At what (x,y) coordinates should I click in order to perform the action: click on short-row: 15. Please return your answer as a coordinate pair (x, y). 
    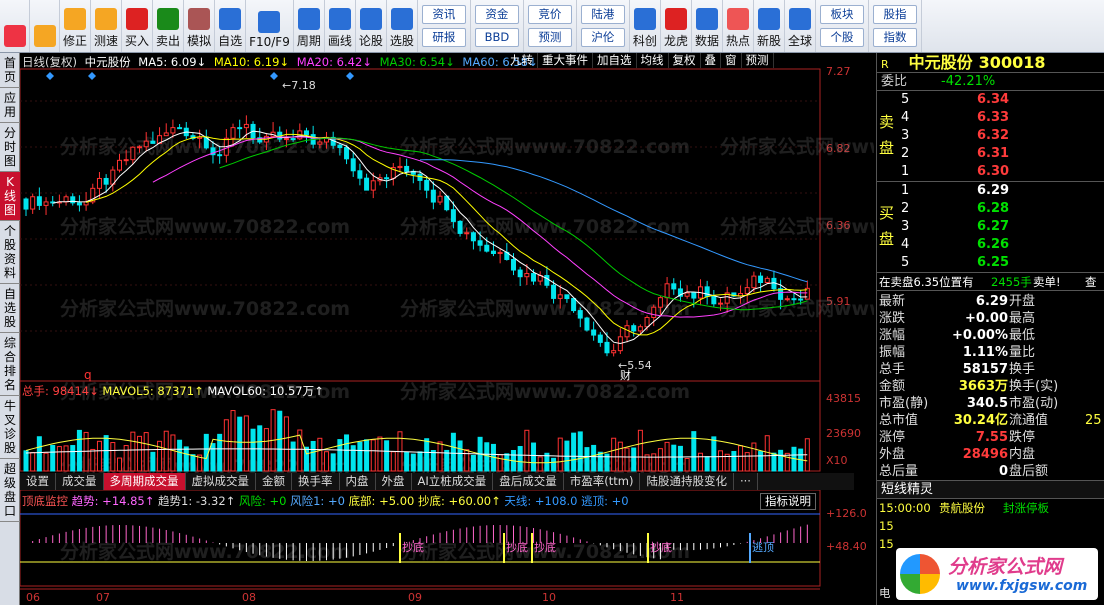
    Looking at the image, I should click on (990, 526).